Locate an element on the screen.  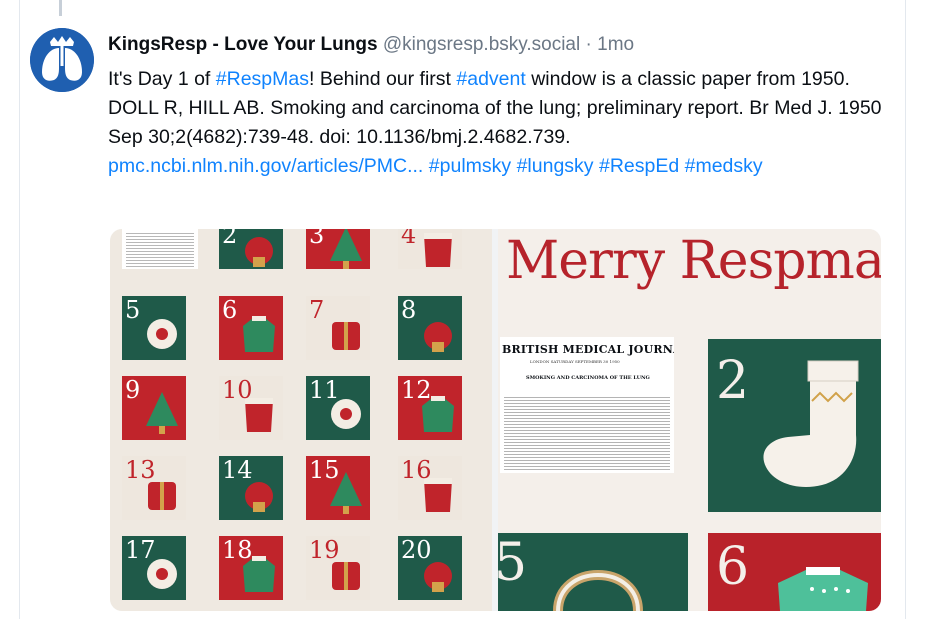
lungs-crown-logo-icon is located at coordinates (62, 60).